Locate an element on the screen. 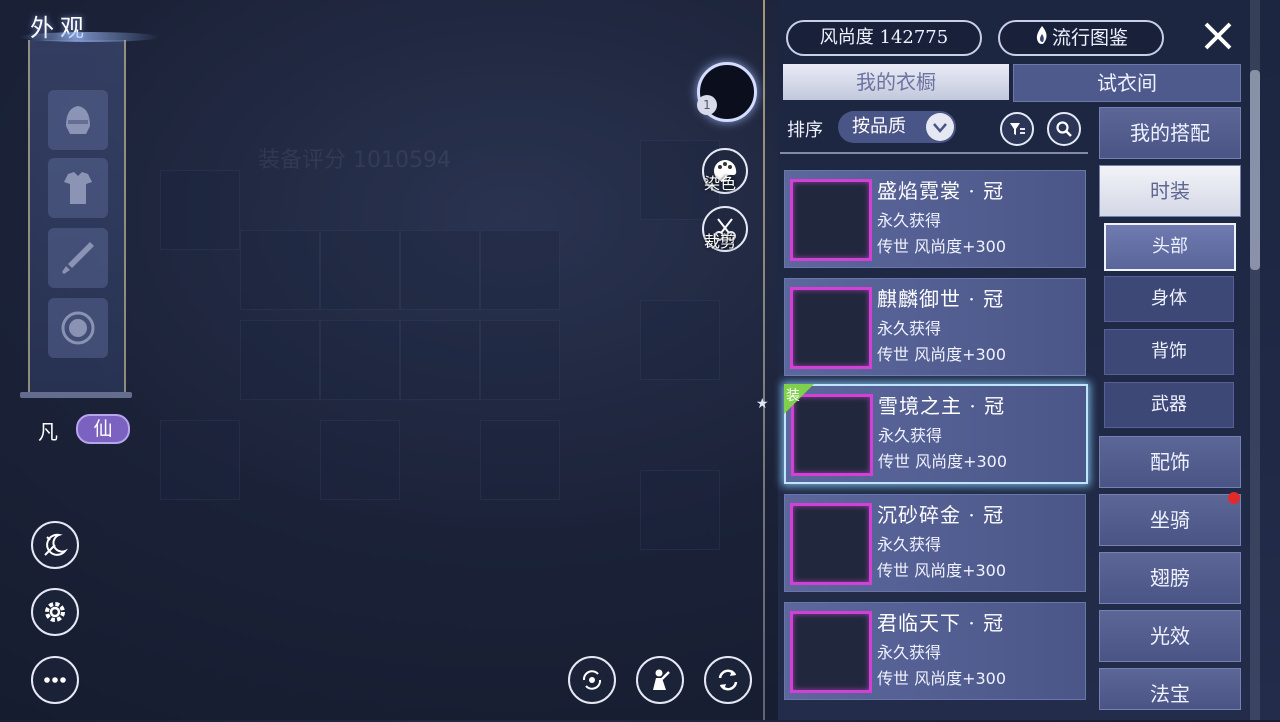  category-mount: 坐骑 is located at coordinates (1170, 520).